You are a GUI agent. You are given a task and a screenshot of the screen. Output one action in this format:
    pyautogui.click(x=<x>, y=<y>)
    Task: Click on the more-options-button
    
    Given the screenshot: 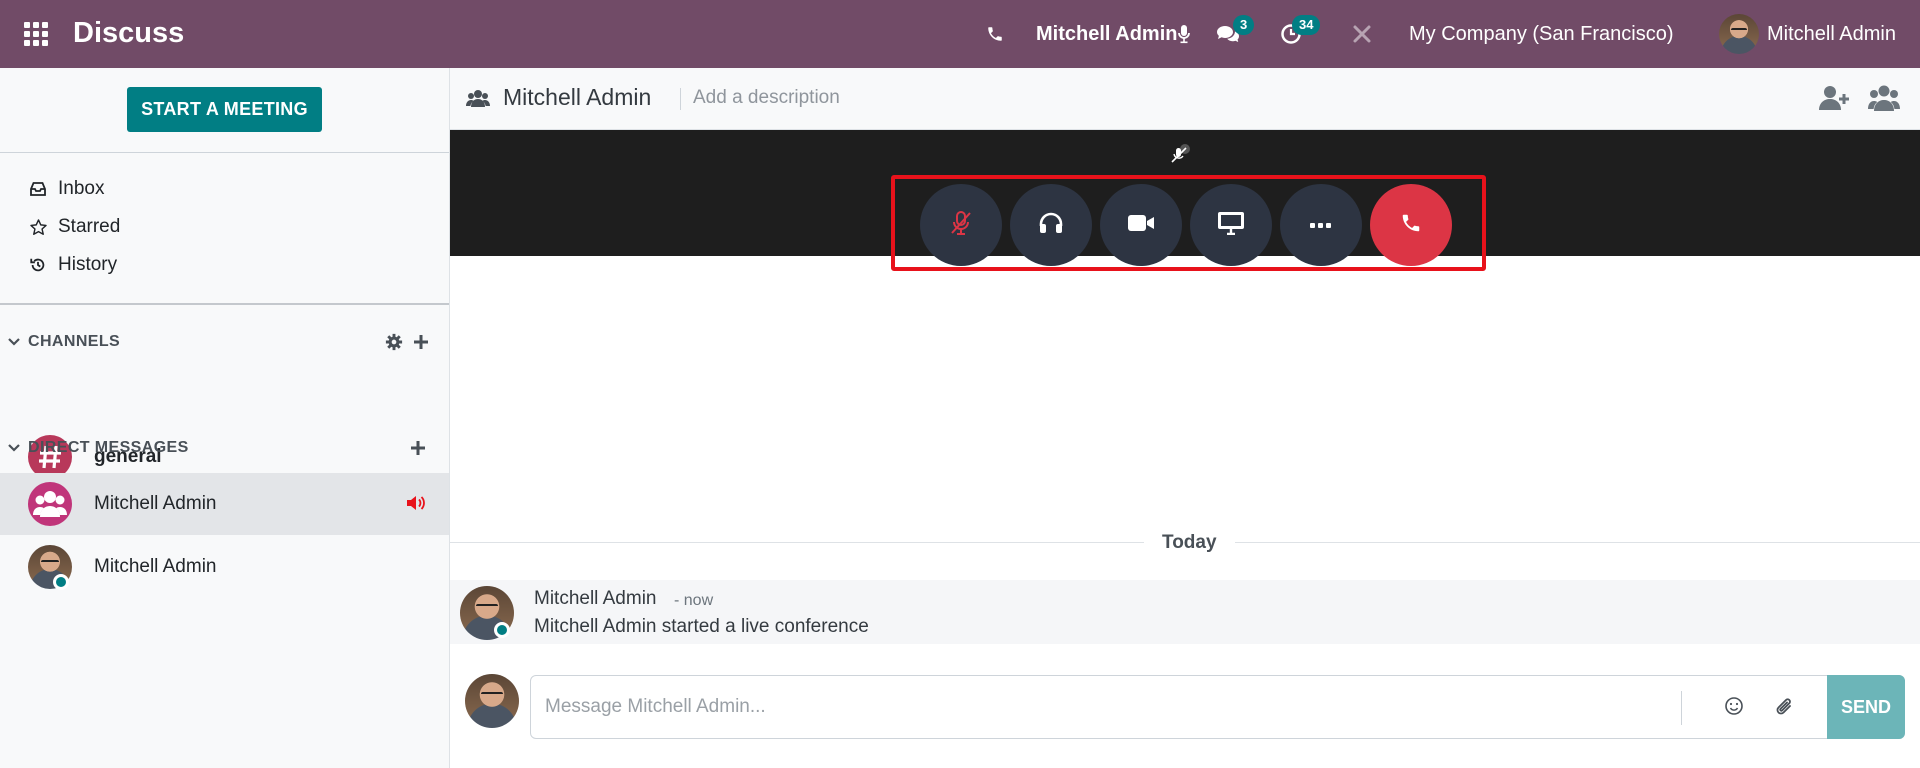 What is the action you would take?
    pyautogui.click(x=1321, y=225)
    